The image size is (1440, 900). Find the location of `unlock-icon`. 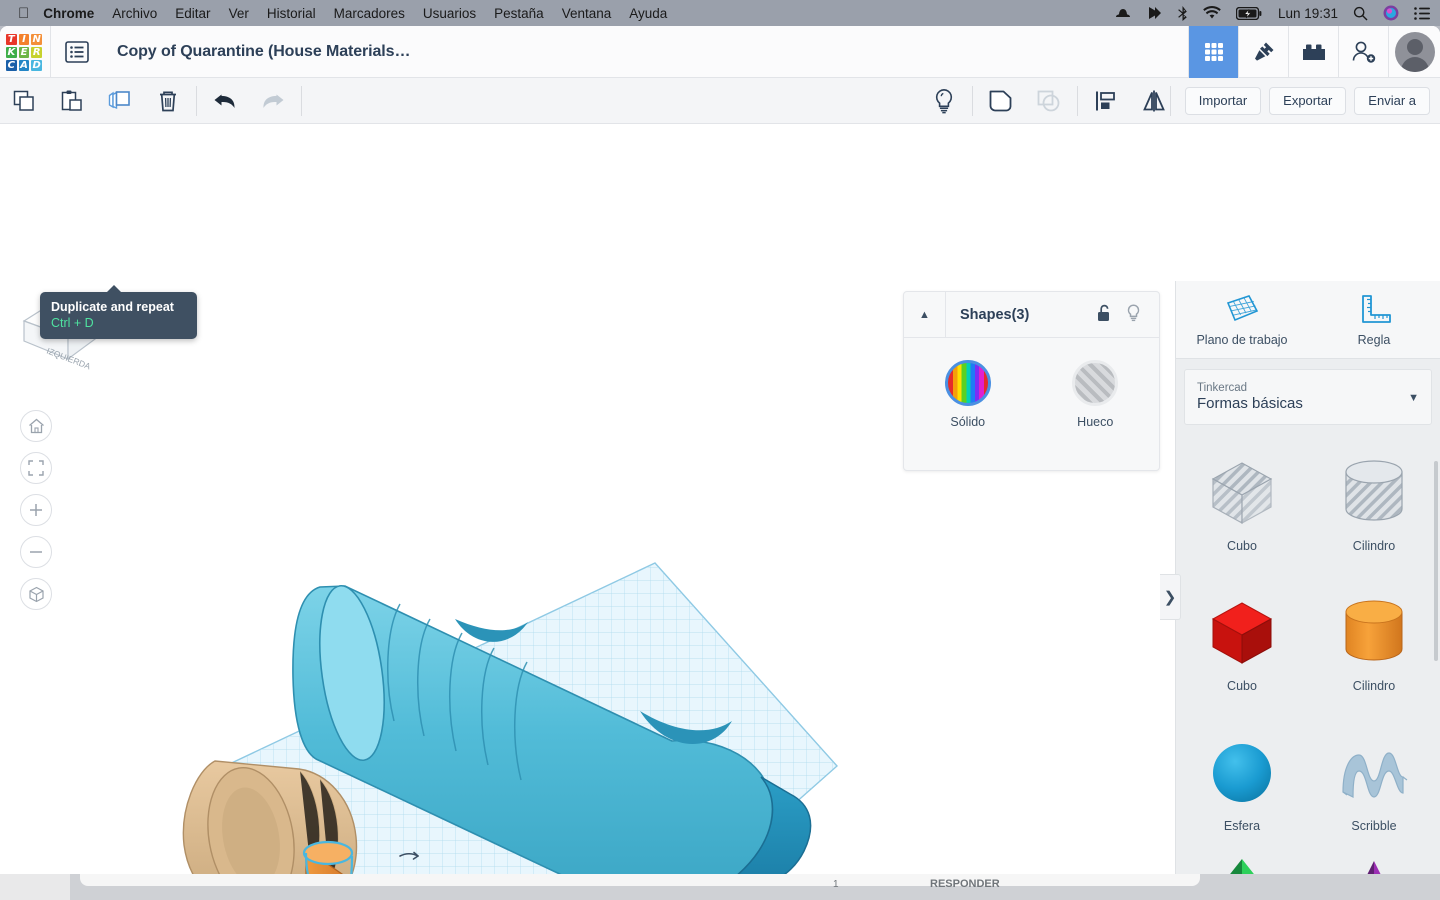

unlock-icon is located at coordinates (1104, 314).